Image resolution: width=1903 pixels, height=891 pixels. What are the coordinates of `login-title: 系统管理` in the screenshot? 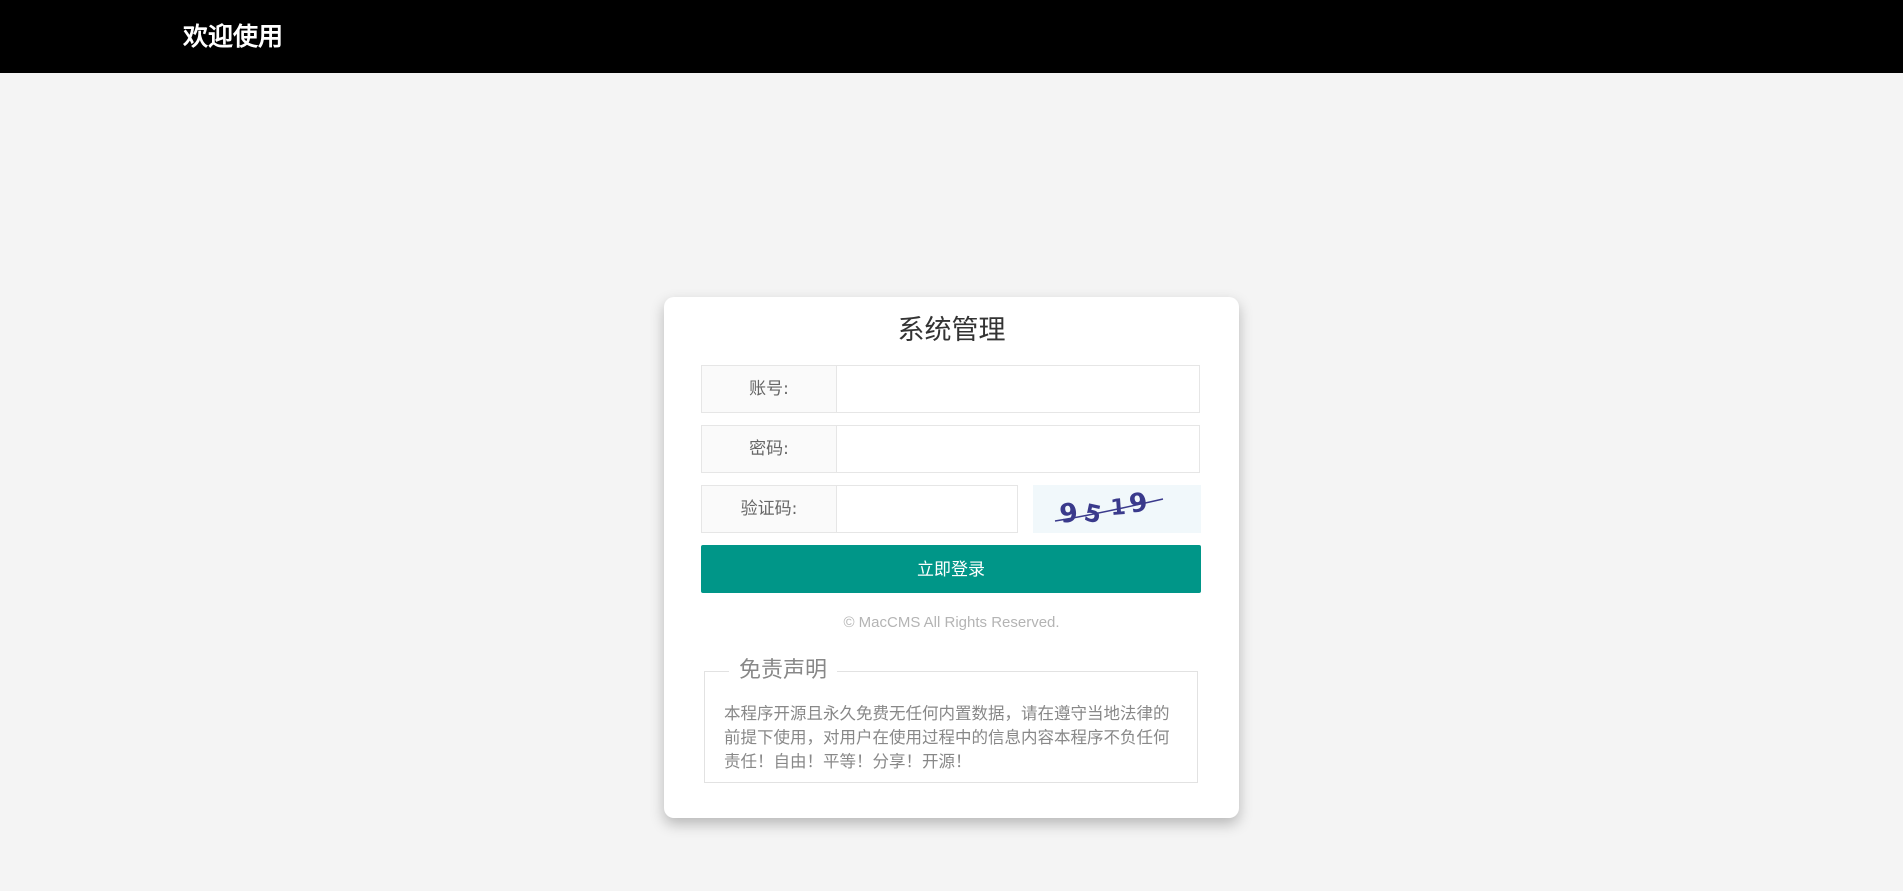 It's located at (951, 330).